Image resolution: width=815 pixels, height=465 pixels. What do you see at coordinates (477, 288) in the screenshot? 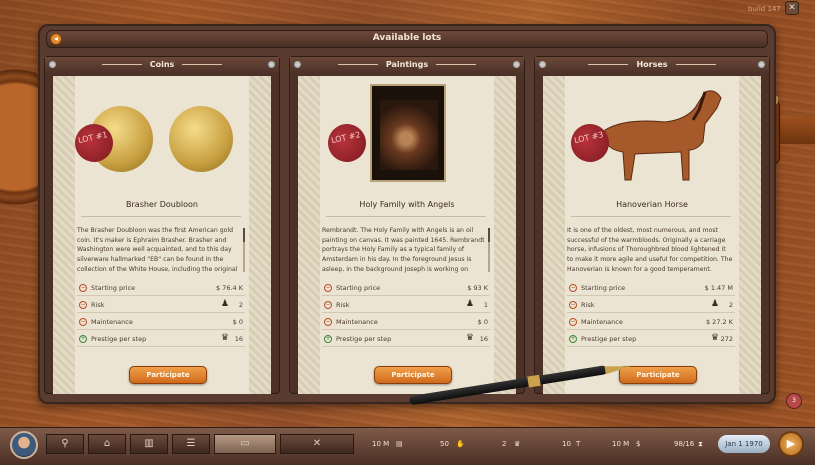
I see `stat-value: $ 93 K` at bounding box center [477, 288].